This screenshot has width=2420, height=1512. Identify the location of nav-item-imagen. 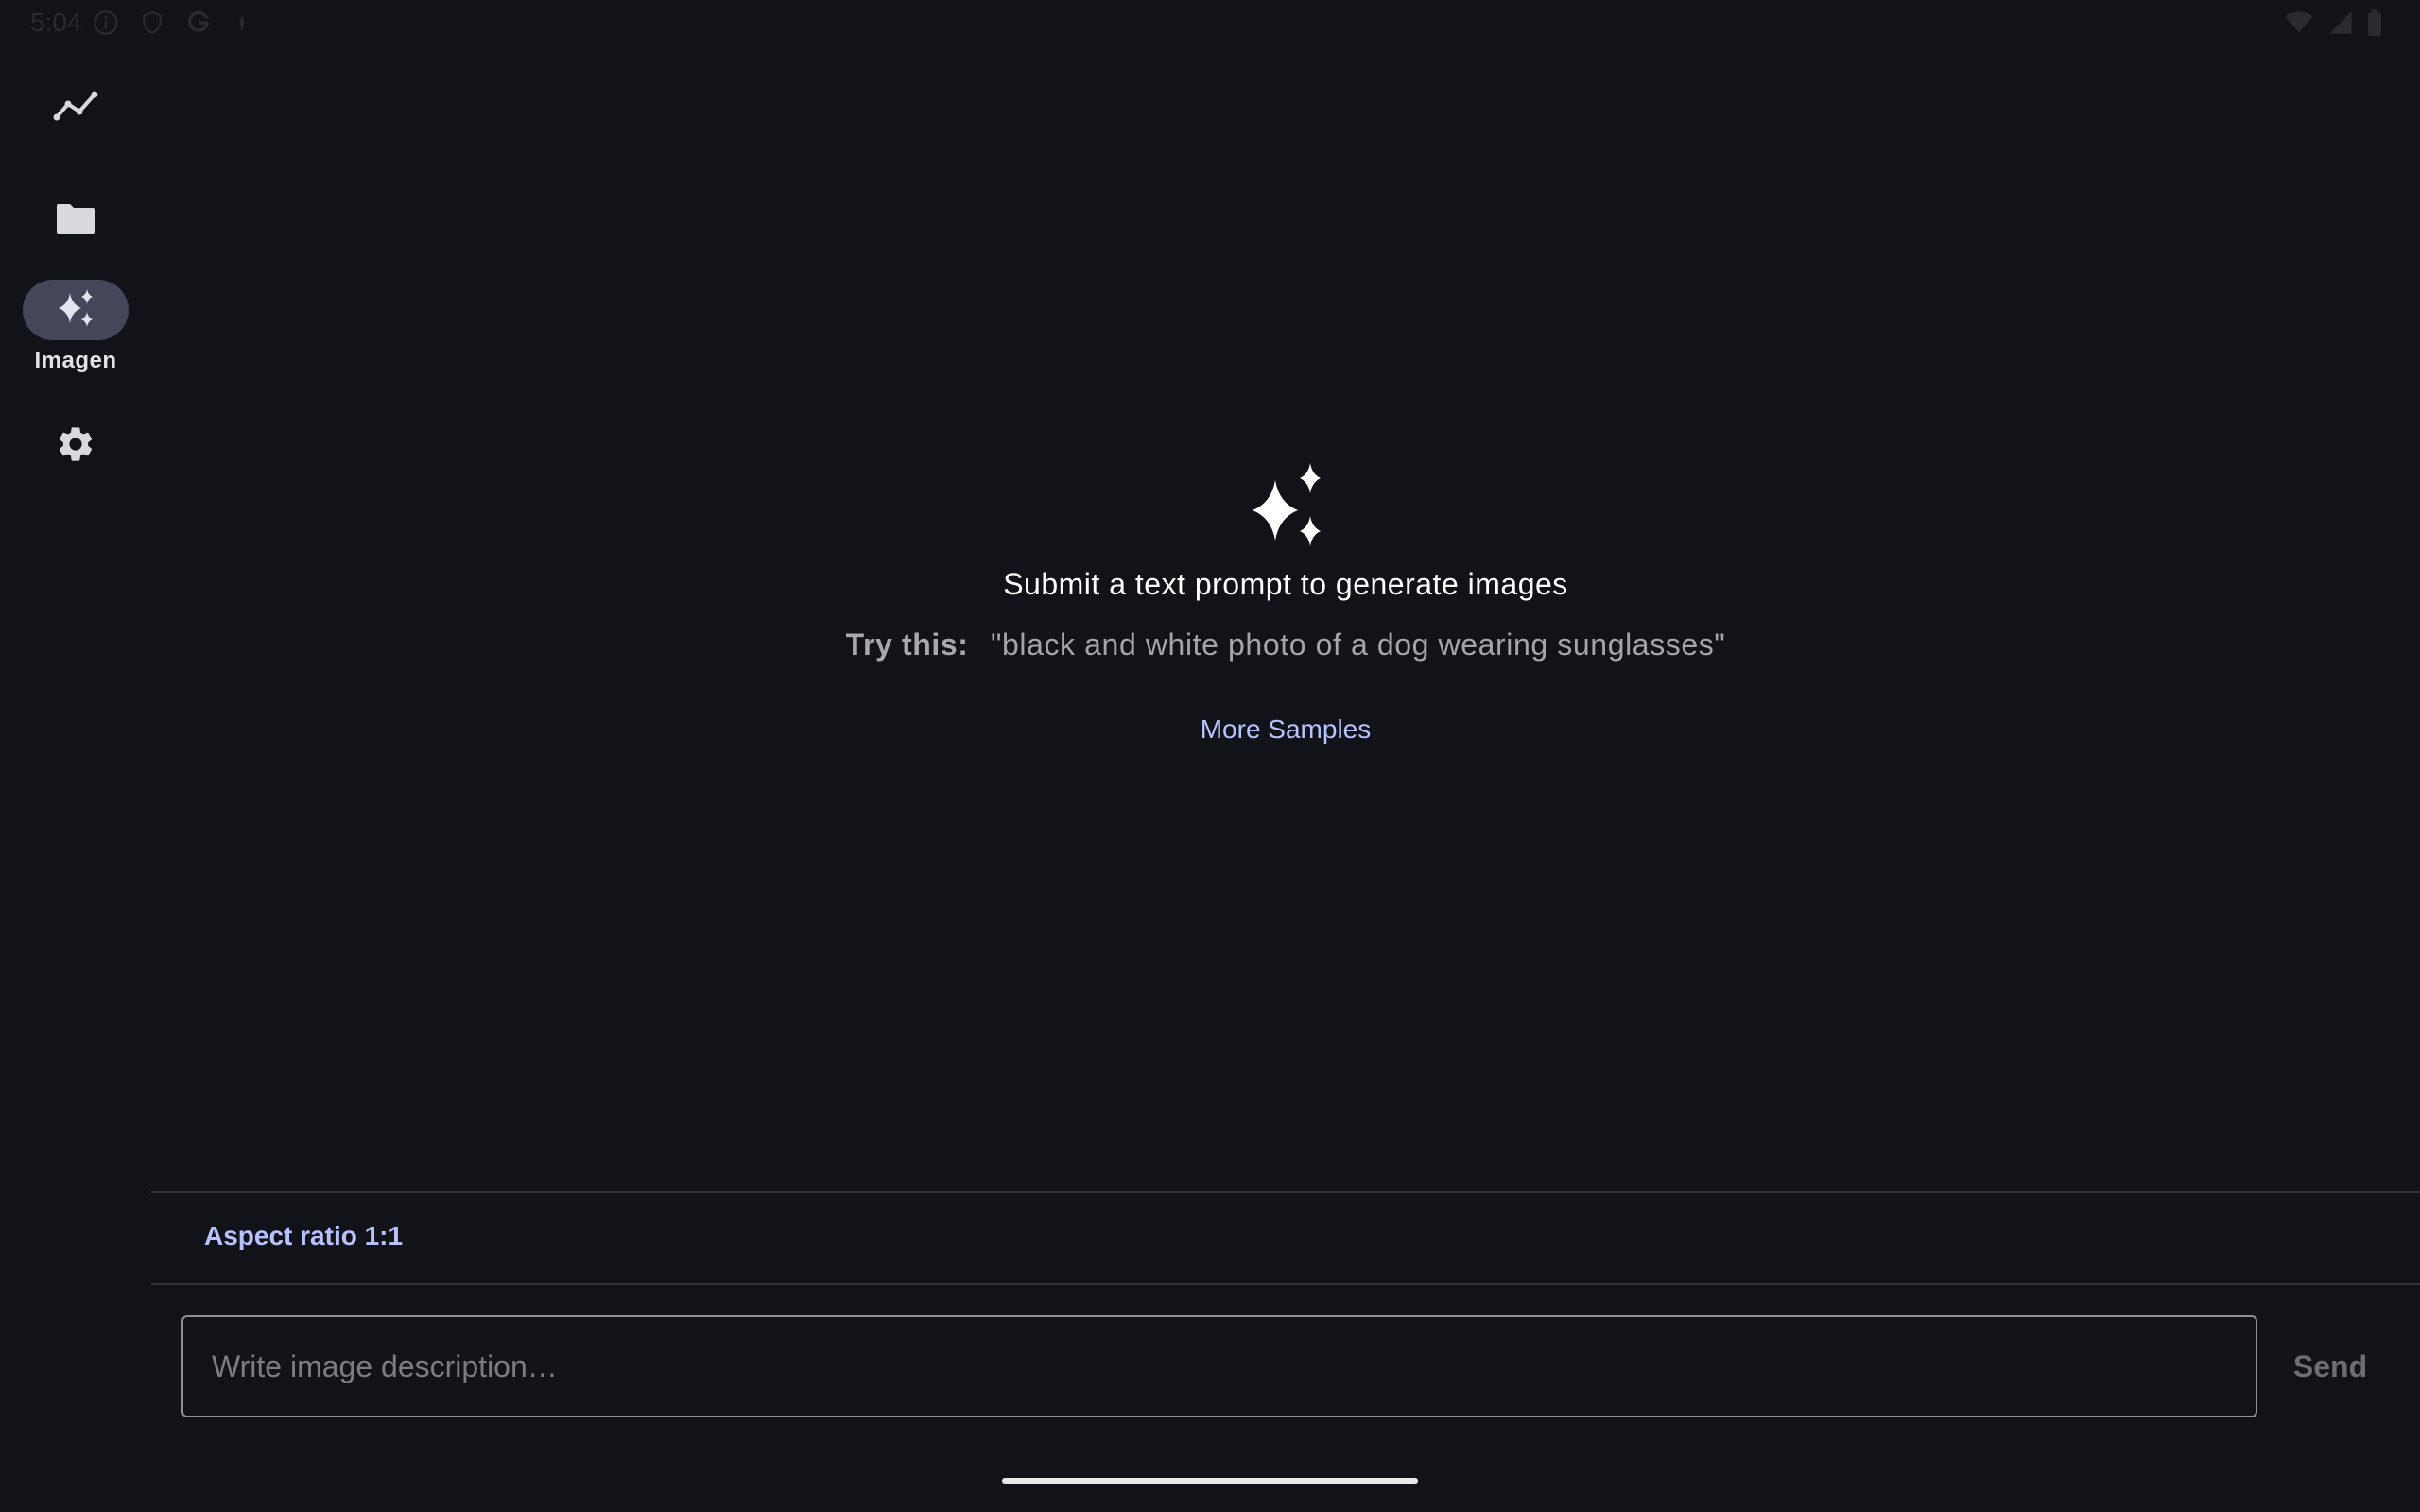
(76, 310).